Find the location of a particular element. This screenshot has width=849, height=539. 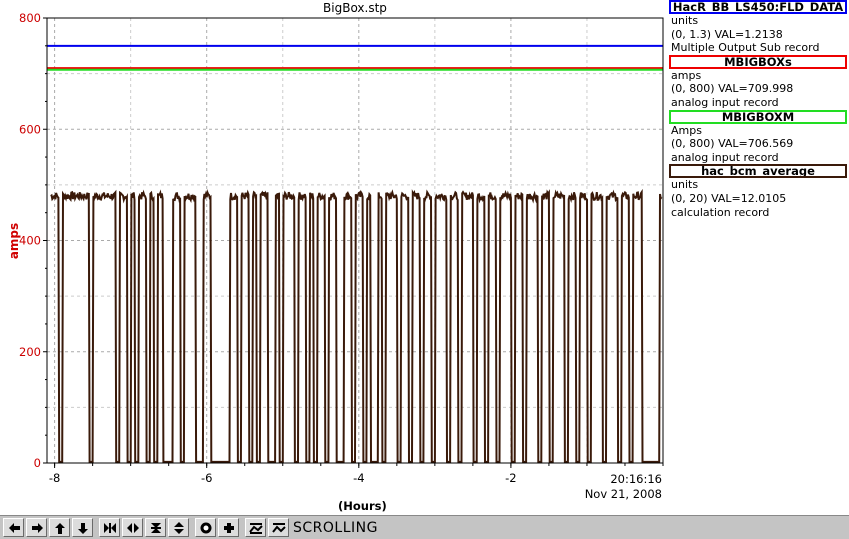

scroll-down-button is located at coordinates (82, 527).